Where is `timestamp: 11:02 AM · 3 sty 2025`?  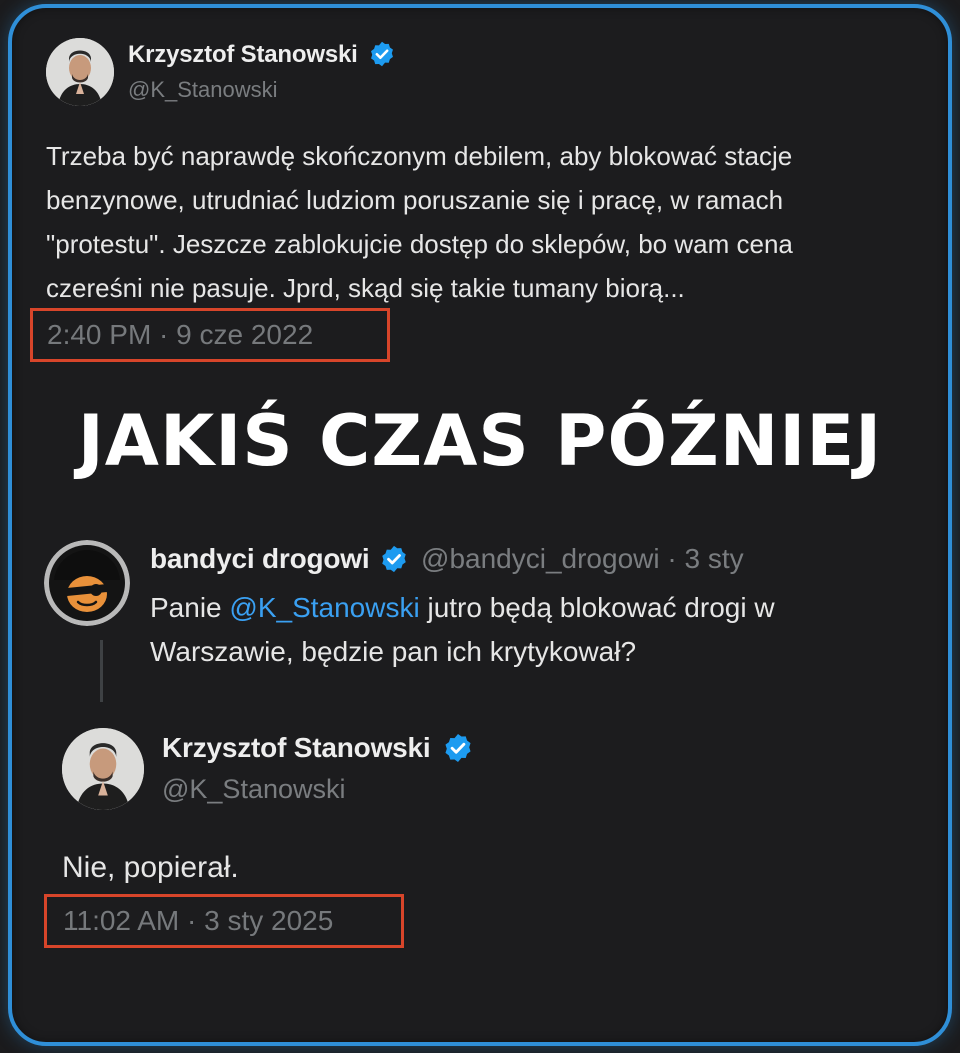
timestamp: 11:02 AM · 3 sty 2025 is located at coordinates (198, 921).